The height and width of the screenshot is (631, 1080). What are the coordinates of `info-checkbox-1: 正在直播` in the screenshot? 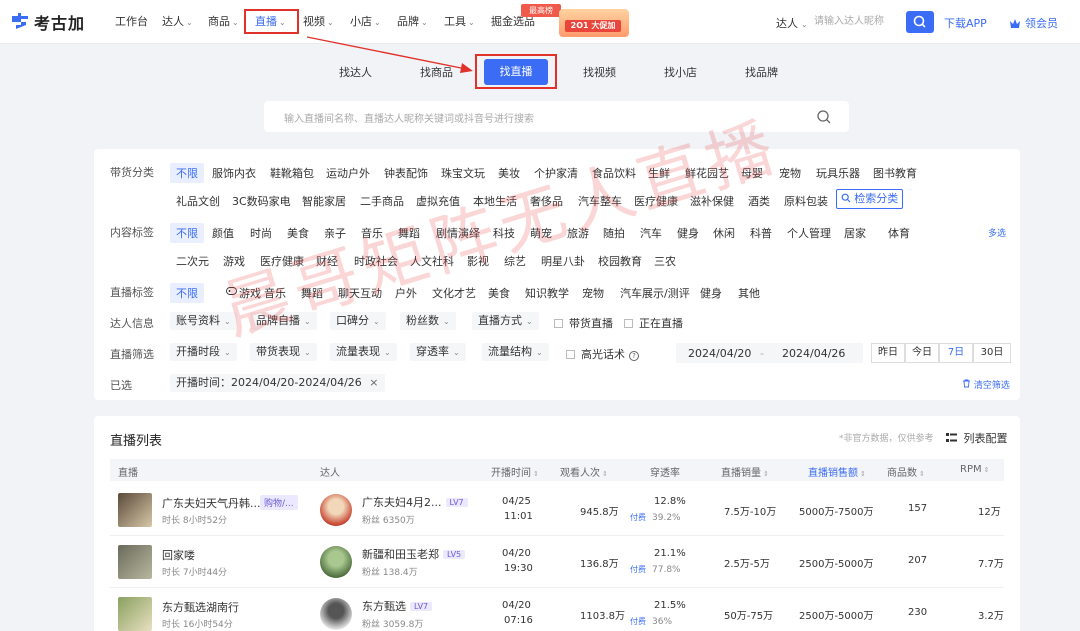 It's located at (653, 323).